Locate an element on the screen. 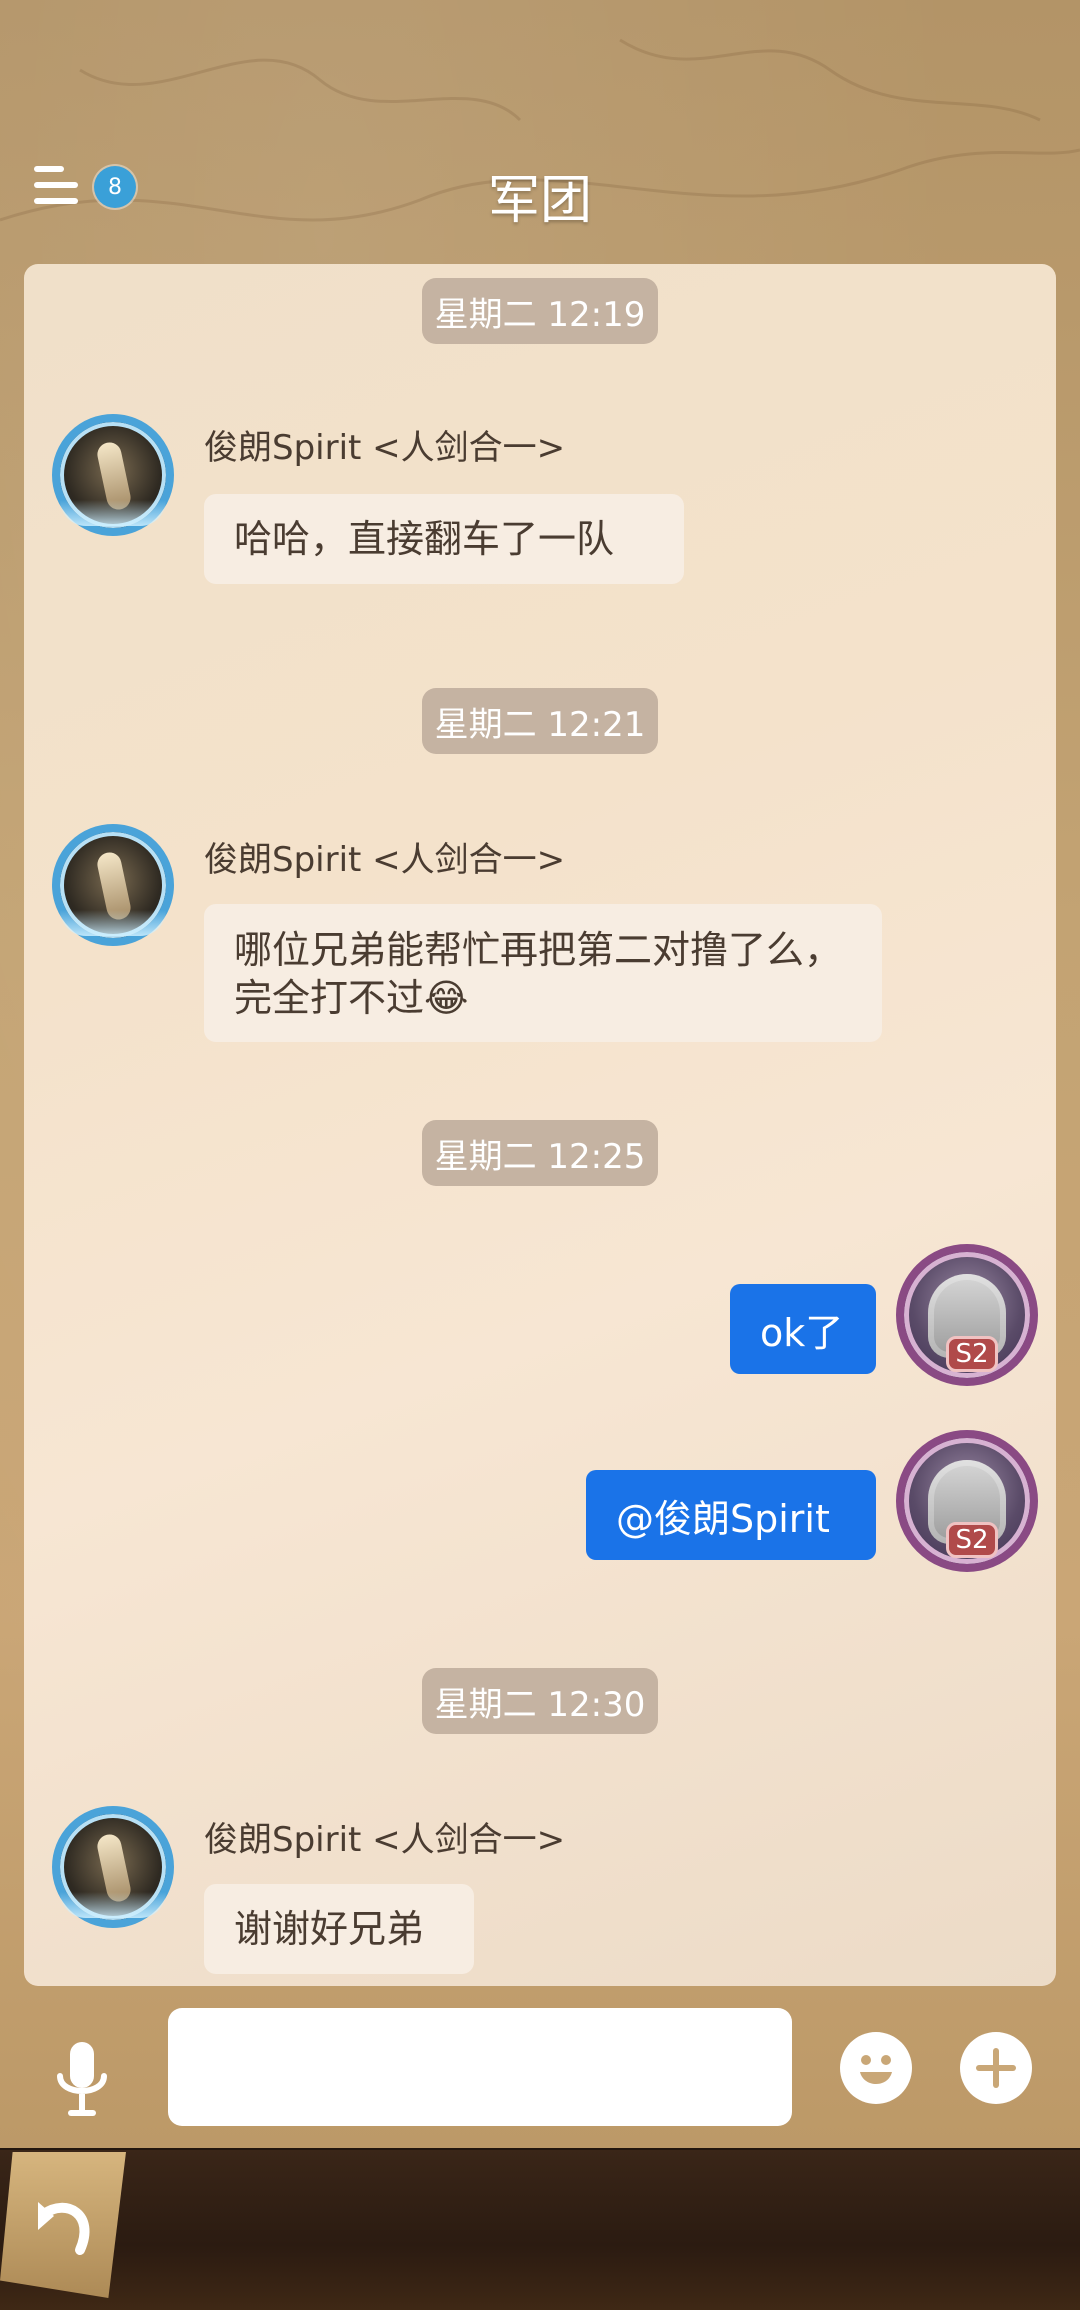 The width and height of the screenshot is (1080, 2310). back-button is located at coordinates (63, 2225).